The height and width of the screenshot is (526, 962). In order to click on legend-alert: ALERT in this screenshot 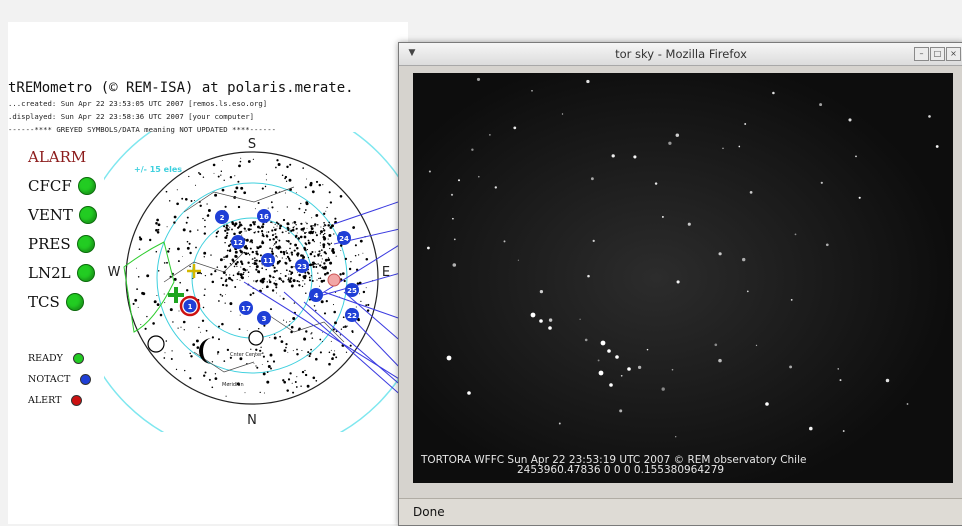, I will do `click(55, 400)`.